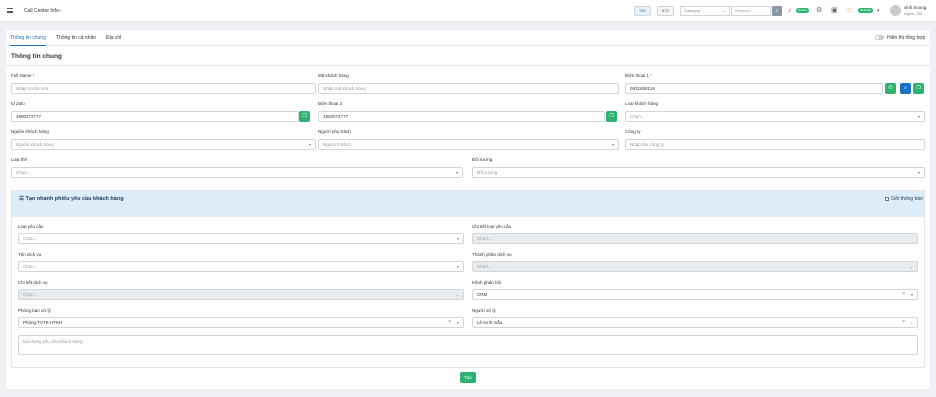 The width and height of the screenshot is (936, 397). Describe the element at coordinates (241, 238) in the screenshot. I see `request-type-select: Chọn... ▾` at that location.